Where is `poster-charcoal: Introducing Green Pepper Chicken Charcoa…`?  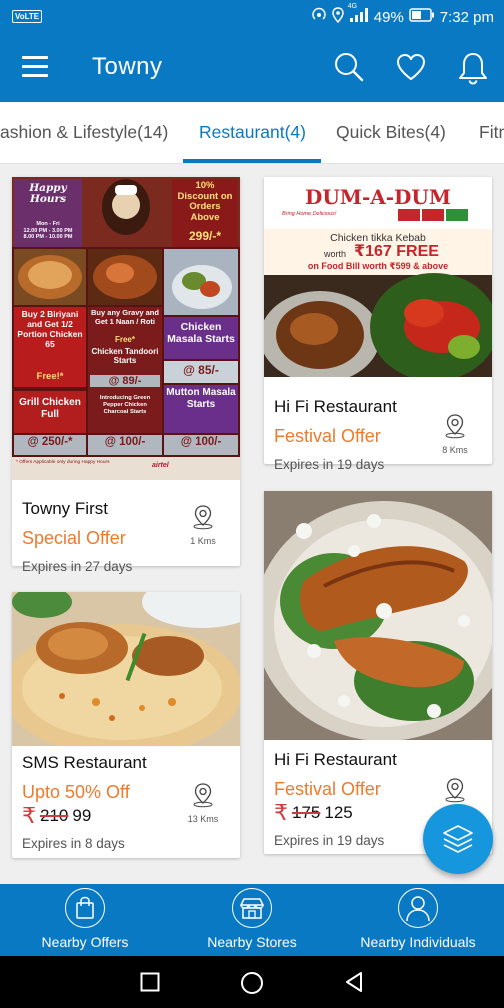 poster-charcoal: Introducing Green Pepper Chicken Charcoa… is located at coordinates (125, 405).